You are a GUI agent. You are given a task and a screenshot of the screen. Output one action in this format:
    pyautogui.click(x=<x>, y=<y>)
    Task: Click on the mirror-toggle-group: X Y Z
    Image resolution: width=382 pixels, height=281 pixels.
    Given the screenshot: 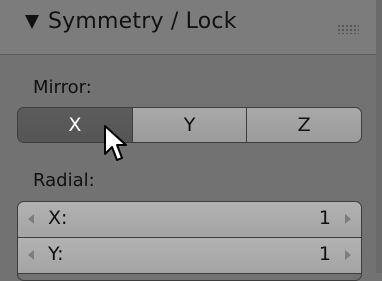 What is the action you would take?
    pyautogui.click(x=189, y=125)
    